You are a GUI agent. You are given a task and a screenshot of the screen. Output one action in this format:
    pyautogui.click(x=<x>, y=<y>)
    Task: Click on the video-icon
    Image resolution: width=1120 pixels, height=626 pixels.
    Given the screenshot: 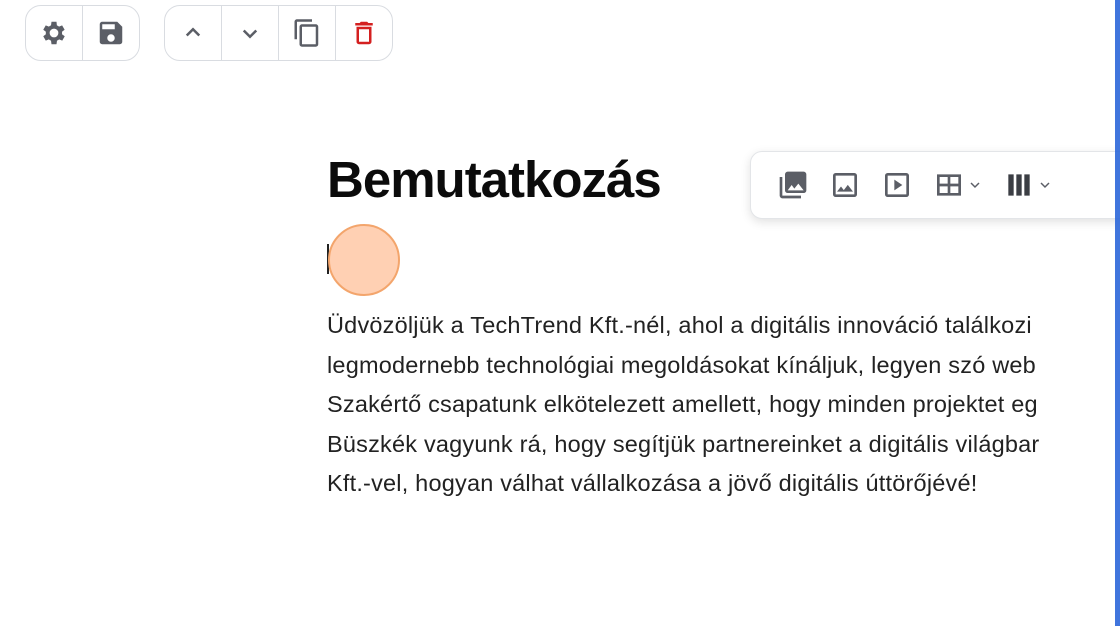 What is the action you would take?
    pyautogui.click(x=897, y=185)
    